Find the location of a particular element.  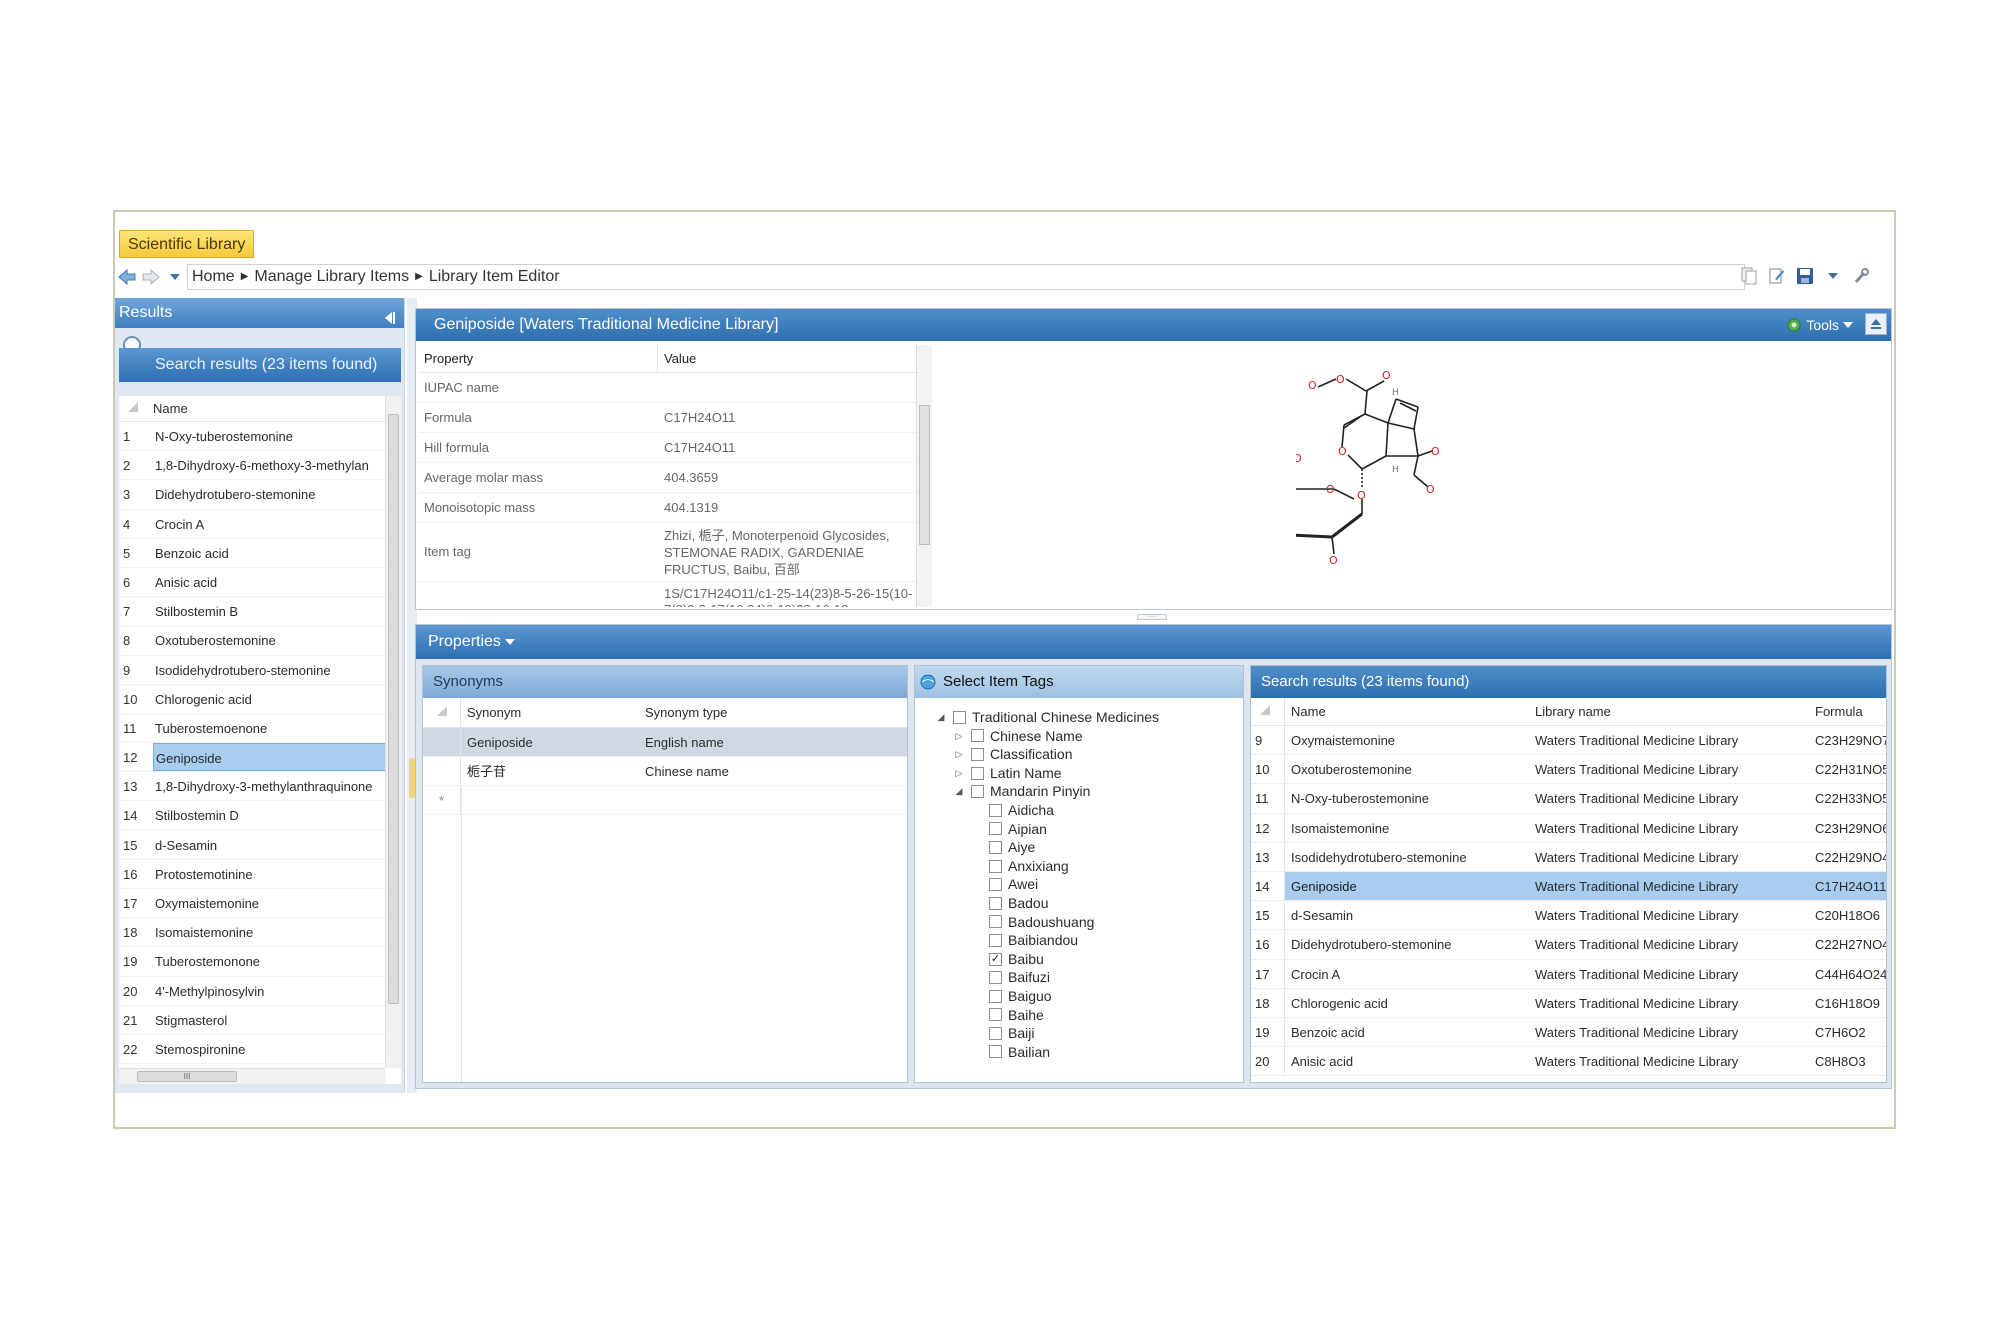

tag-item: Aidicha is located at coordinates (1089, 810).